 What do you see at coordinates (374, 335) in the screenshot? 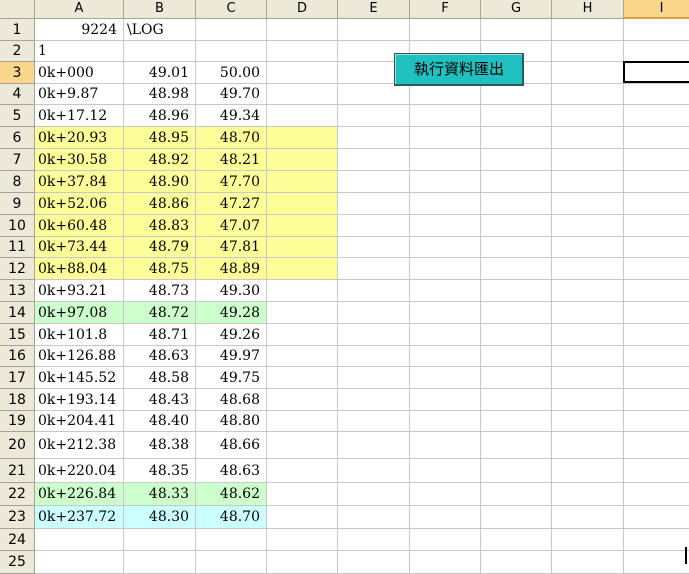
I see `cell-e15` at bounding box center [374, 335].